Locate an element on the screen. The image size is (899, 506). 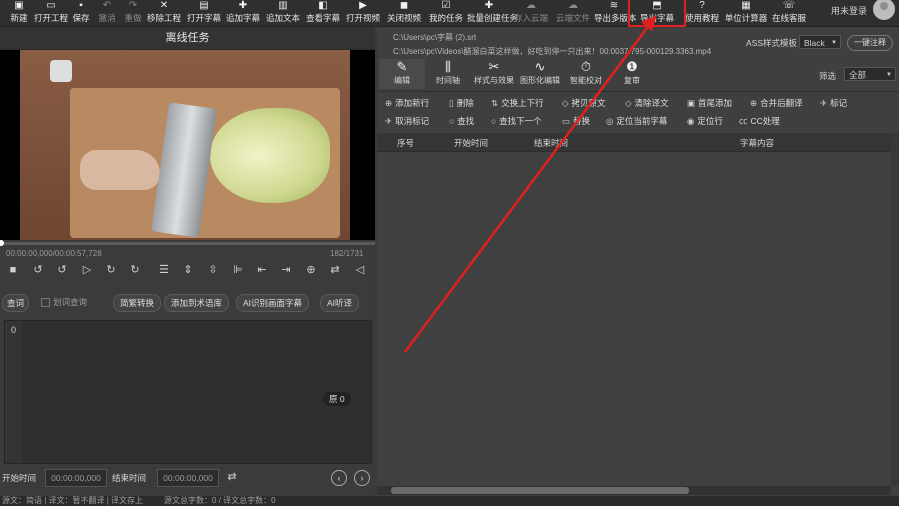
prev-line-icon: ‹ is located at coordinates (339, 478).